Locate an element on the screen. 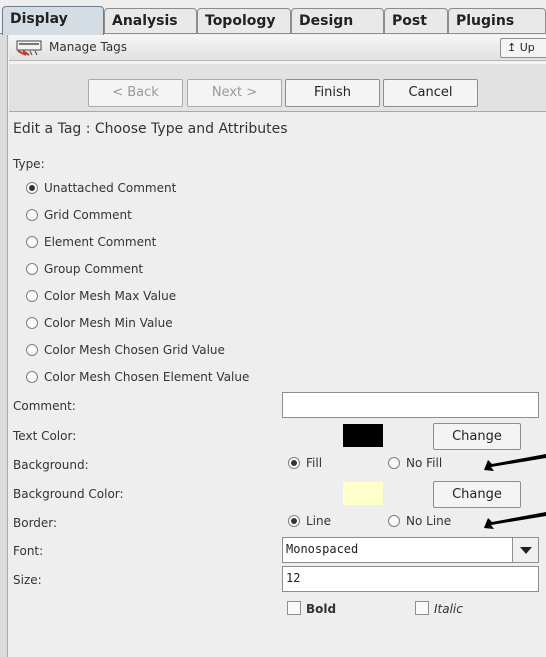 The width and height of the screenshot is (546, 657). type-label: Type: is located at coordinates (29, 164).